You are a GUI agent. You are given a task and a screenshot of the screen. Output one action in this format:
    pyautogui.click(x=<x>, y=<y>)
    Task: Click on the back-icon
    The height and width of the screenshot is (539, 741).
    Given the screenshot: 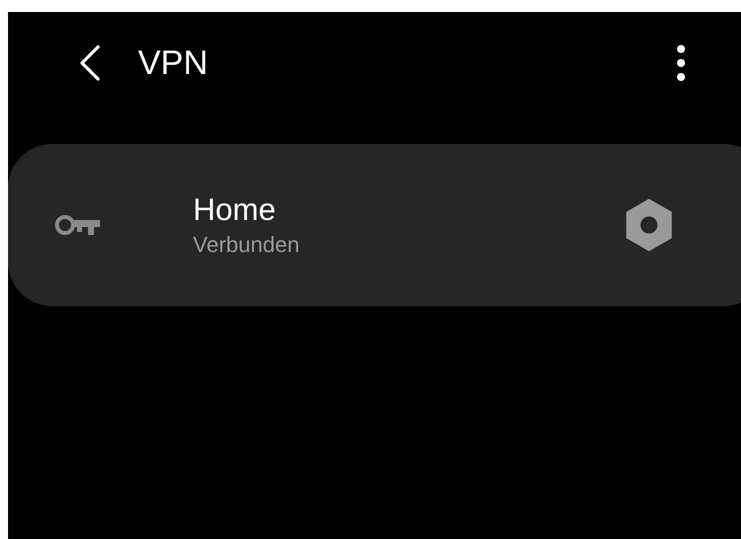 What is the action you would take?
    pyautogui.click(x=90, y=63)
    